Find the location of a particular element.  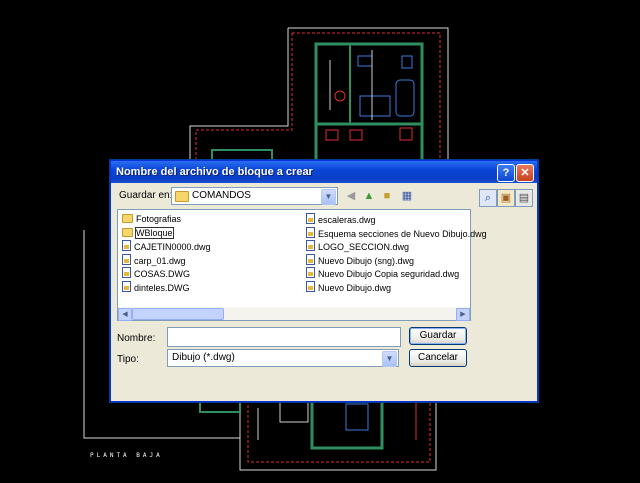

look-in-label: Guardar en: is located at coordinates (146, 195).